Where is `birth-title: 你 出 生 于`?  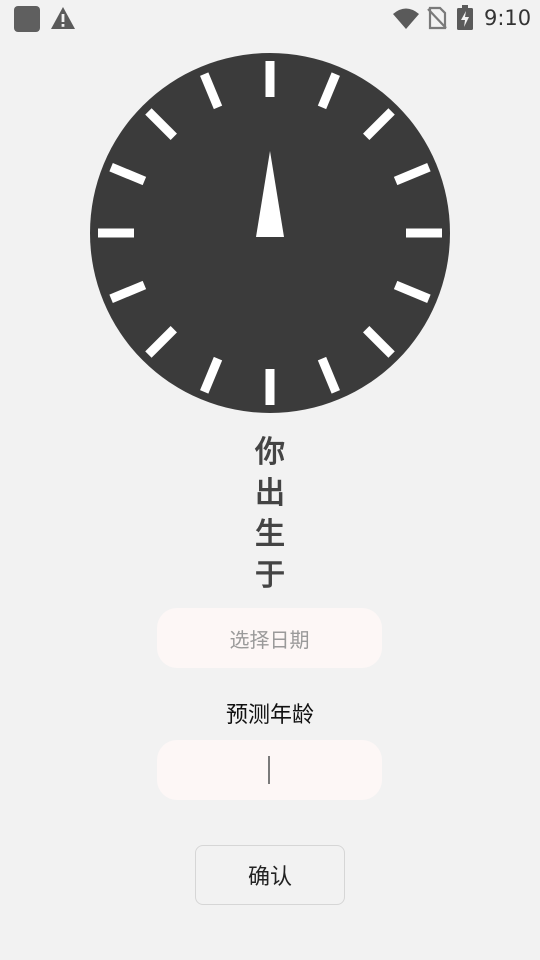
birth-title: 你 出 生 于 is located at coordinates (270, 515).